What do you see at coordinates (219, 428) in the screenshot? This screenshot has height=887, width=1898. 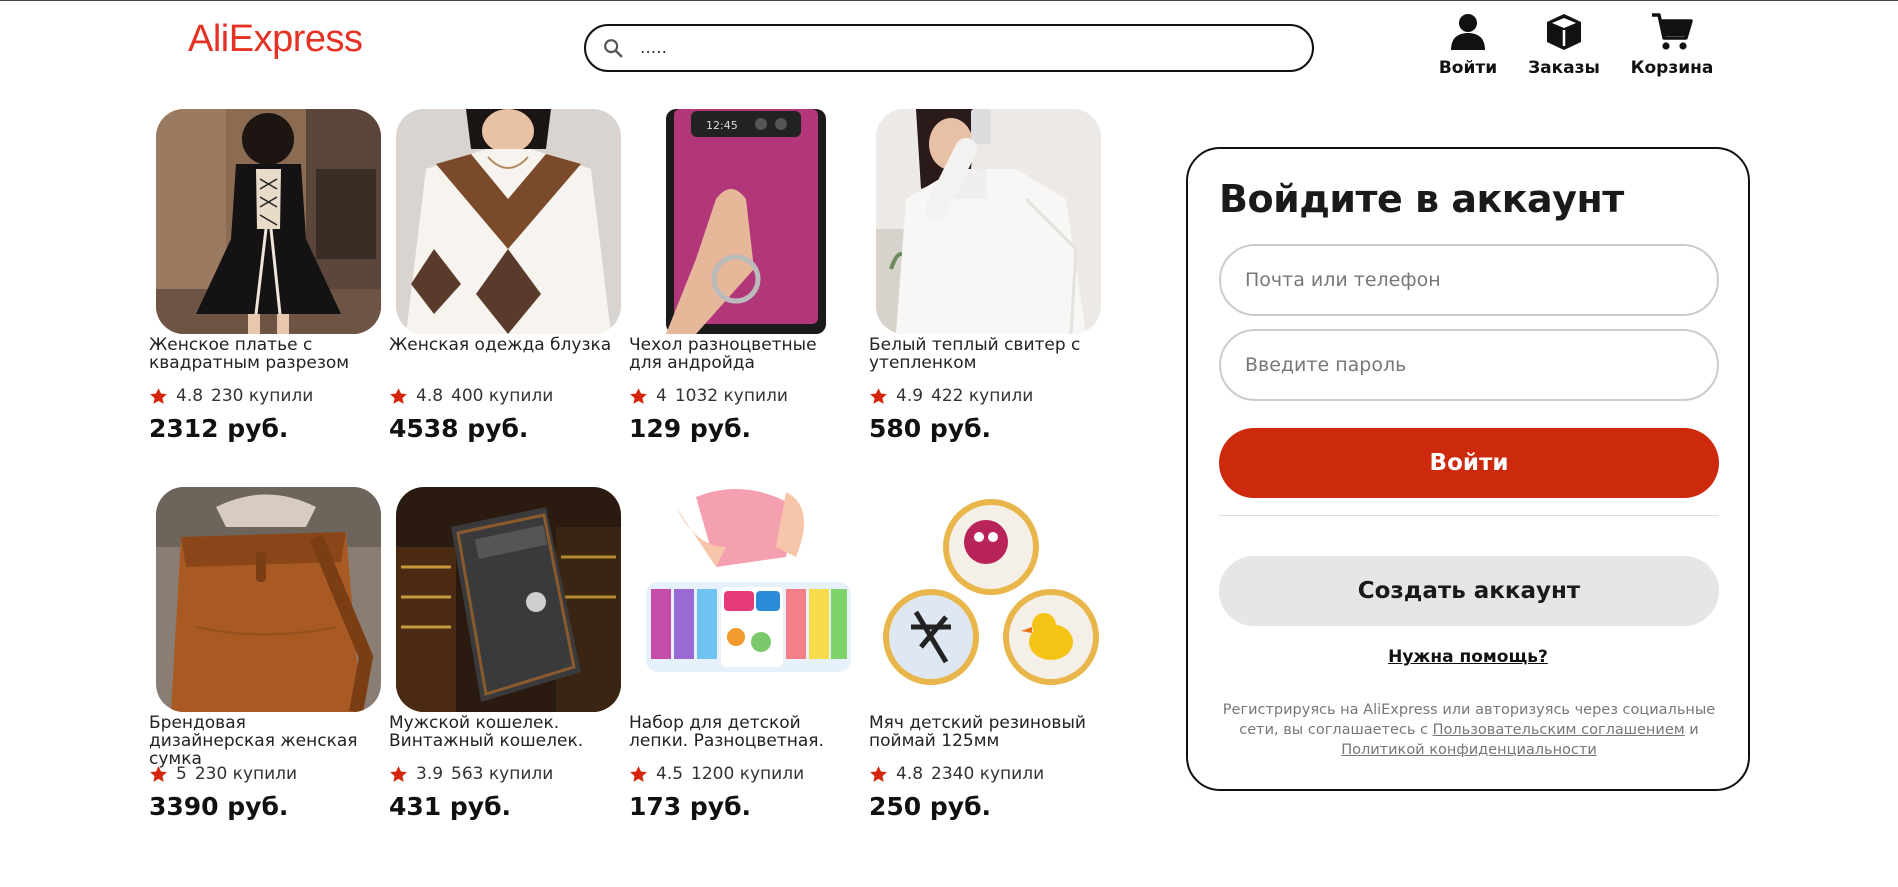 I see `product-price: 2312 руб.` at bounding box center [219, 428].